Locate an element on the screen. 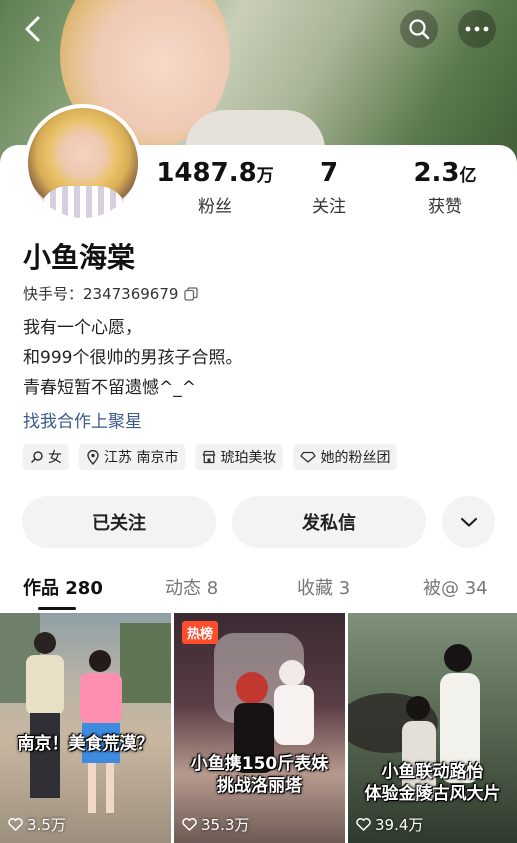 This screenshot has width=517, height=843. profile-tags: 女 江苏 南京市 琥珀美妆 她的粉丝团 is located at coordinates (210, 457).